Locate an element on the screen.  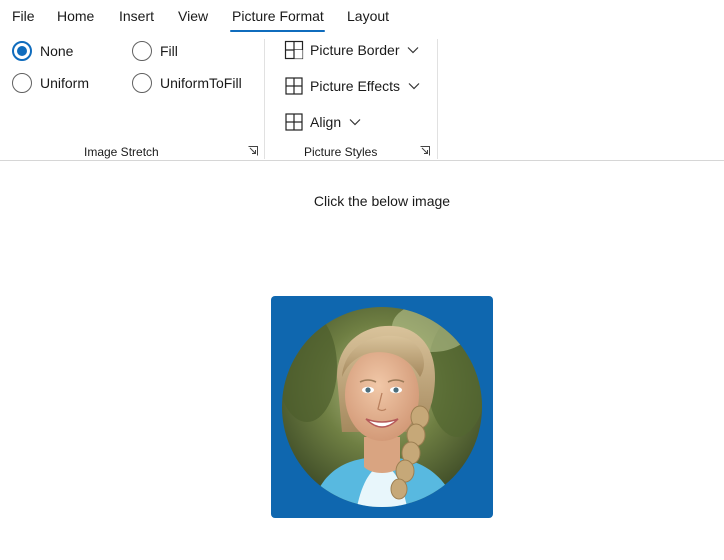
radio-uniform-to-fill-indicator is located at coordinates (142, 83).